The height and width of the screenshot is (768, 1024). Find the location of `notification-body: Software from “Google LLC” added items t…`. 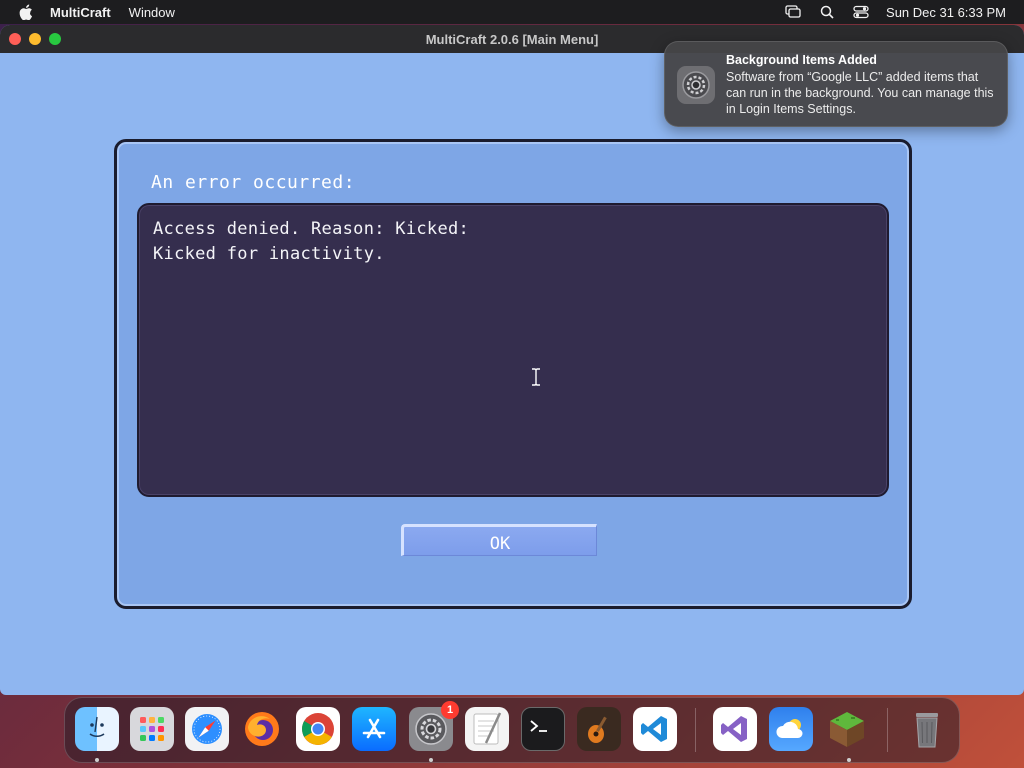

notification-body: Software from “Google LLC” added items t… is located at coordinates (860, 93).